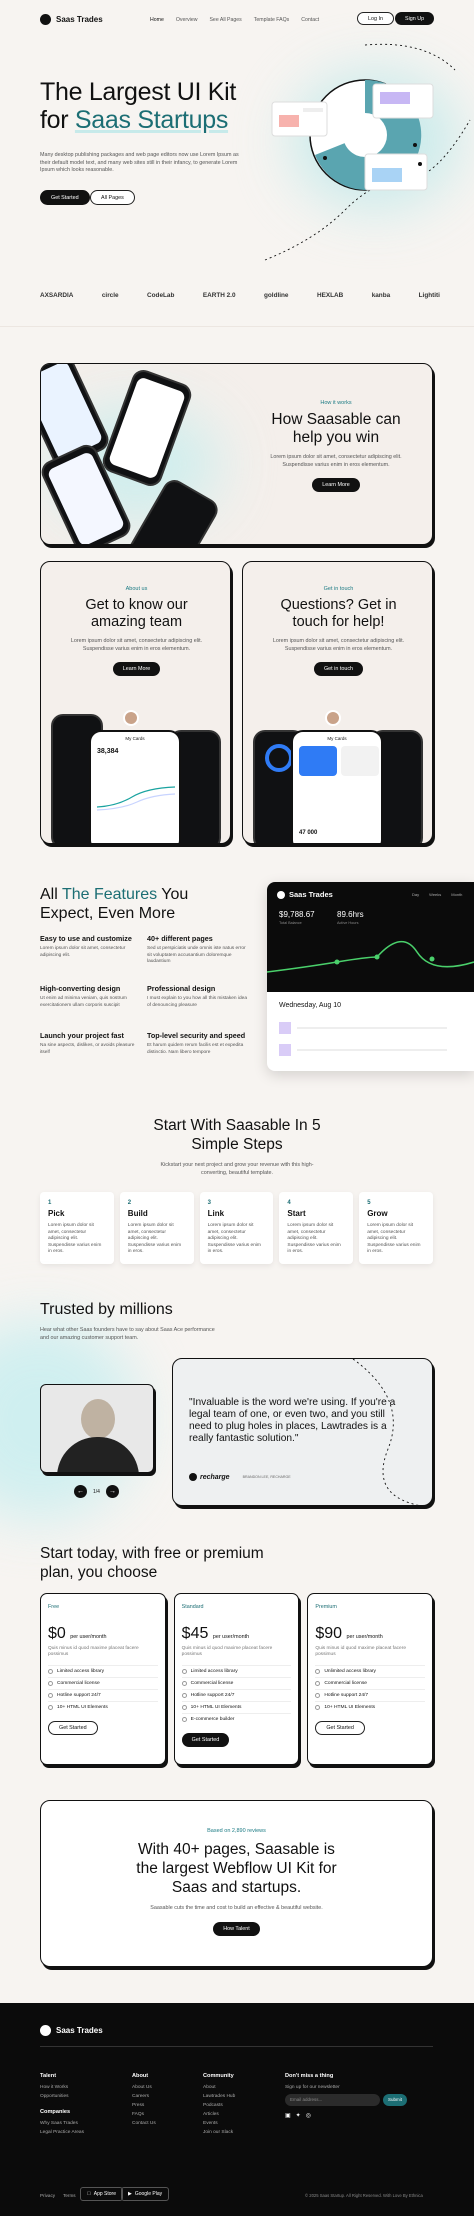 The image size is (474, 2216). Describe the element at coordinates (236, 1928) in the screenshot. I see `cta-button: How Talent` at that location.